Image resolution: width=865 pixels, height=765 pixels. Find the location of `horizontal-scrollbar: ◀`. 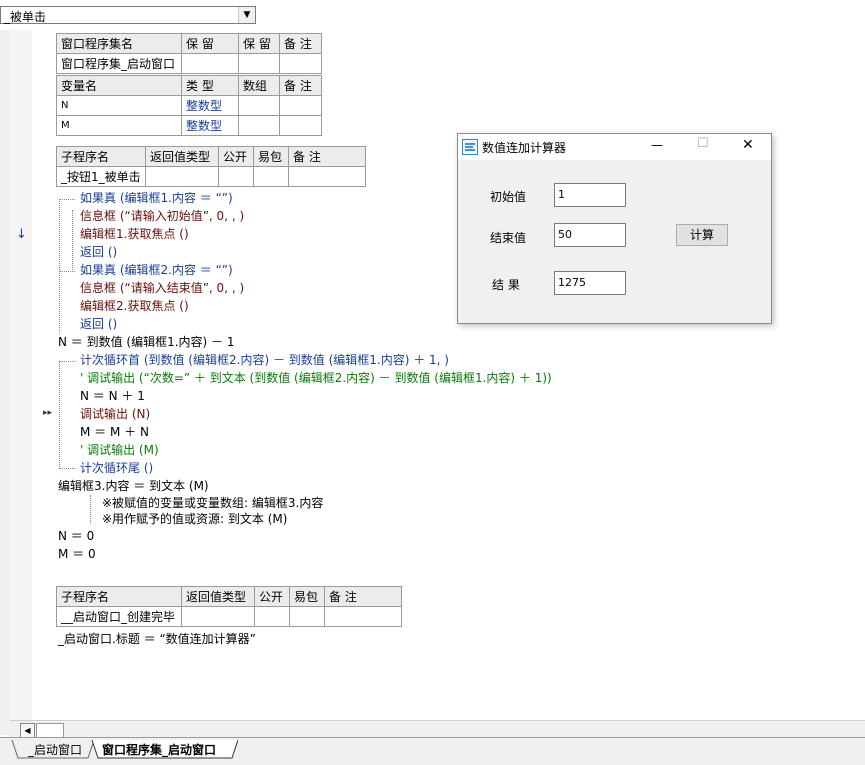

horizontal-scrollbar: ◀ is located at coordinates (437, 729).